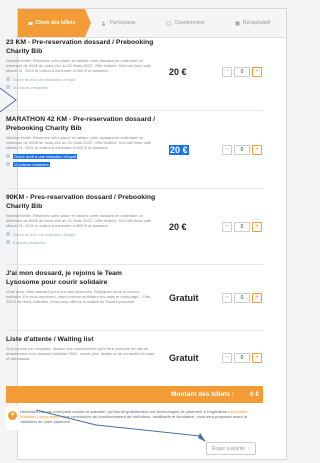 This screenshot has width=320, height=463. Describe the element at coordinates (104, 23) in the screenshot. I see `user-icon` at that location.